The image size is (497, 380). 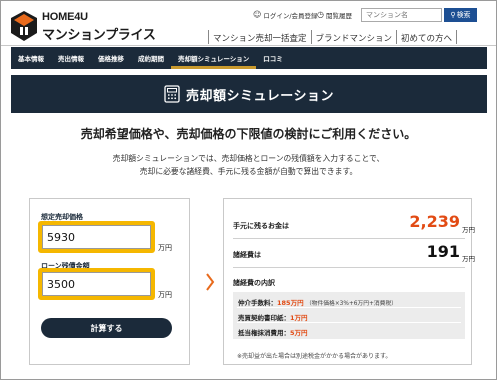 I want to click on logo-icon, so click(x=24, y=26).